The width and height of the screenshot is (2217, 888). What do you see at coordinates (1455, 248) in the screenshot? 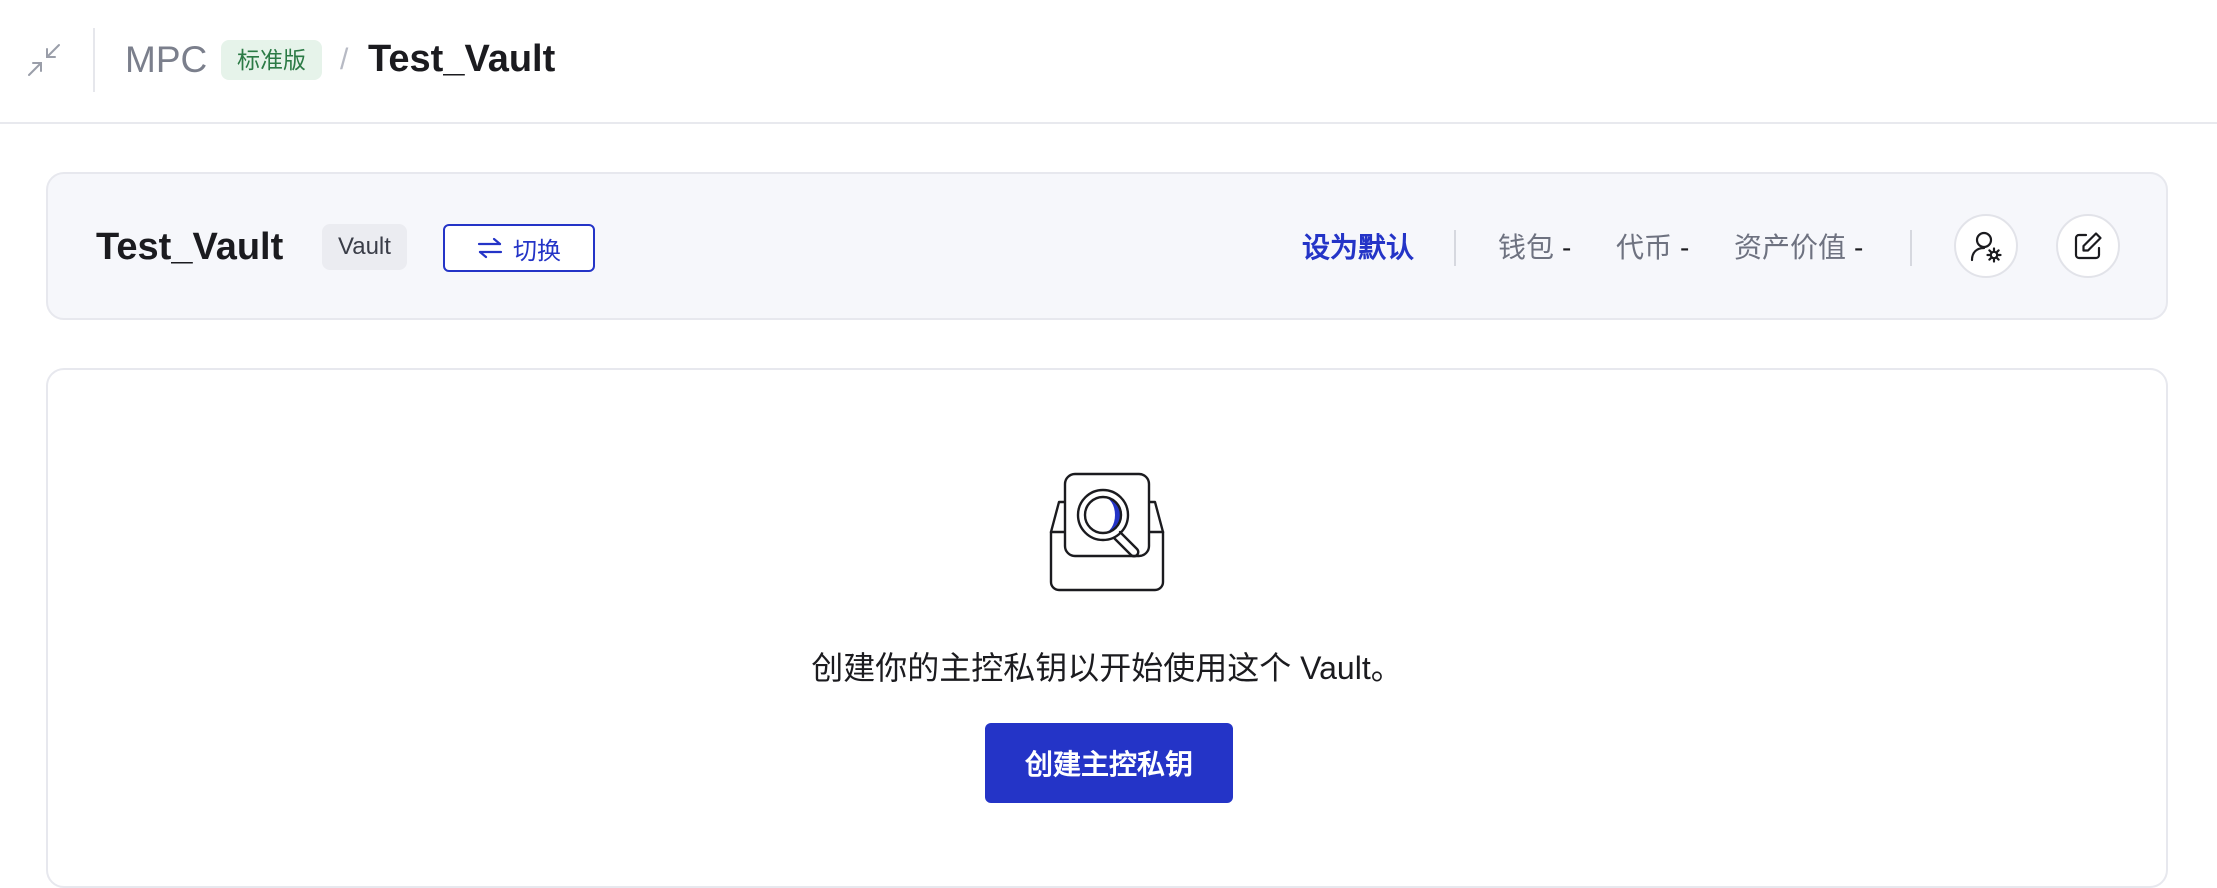
I see `stats-divider-left` at bounding box center [1455, 248].